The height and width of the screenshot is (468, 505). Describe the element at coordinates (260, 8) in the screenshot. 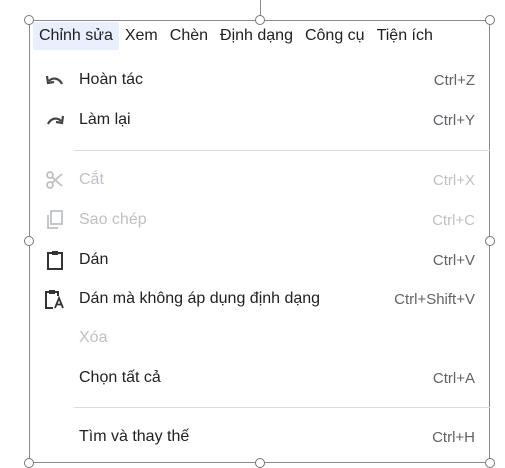

I see `rotation-handle-line` at that location.